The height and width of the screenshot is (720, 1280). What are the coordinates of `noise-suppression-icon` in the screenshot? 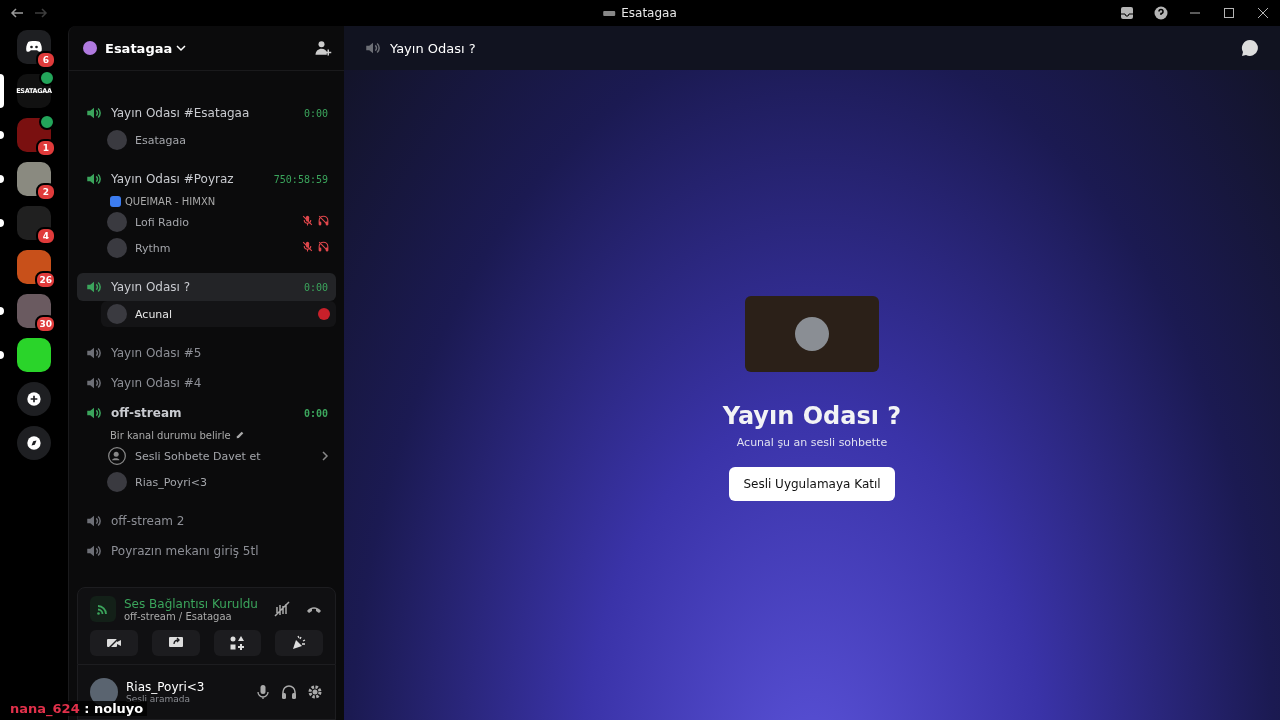 It's located at (282, 609).